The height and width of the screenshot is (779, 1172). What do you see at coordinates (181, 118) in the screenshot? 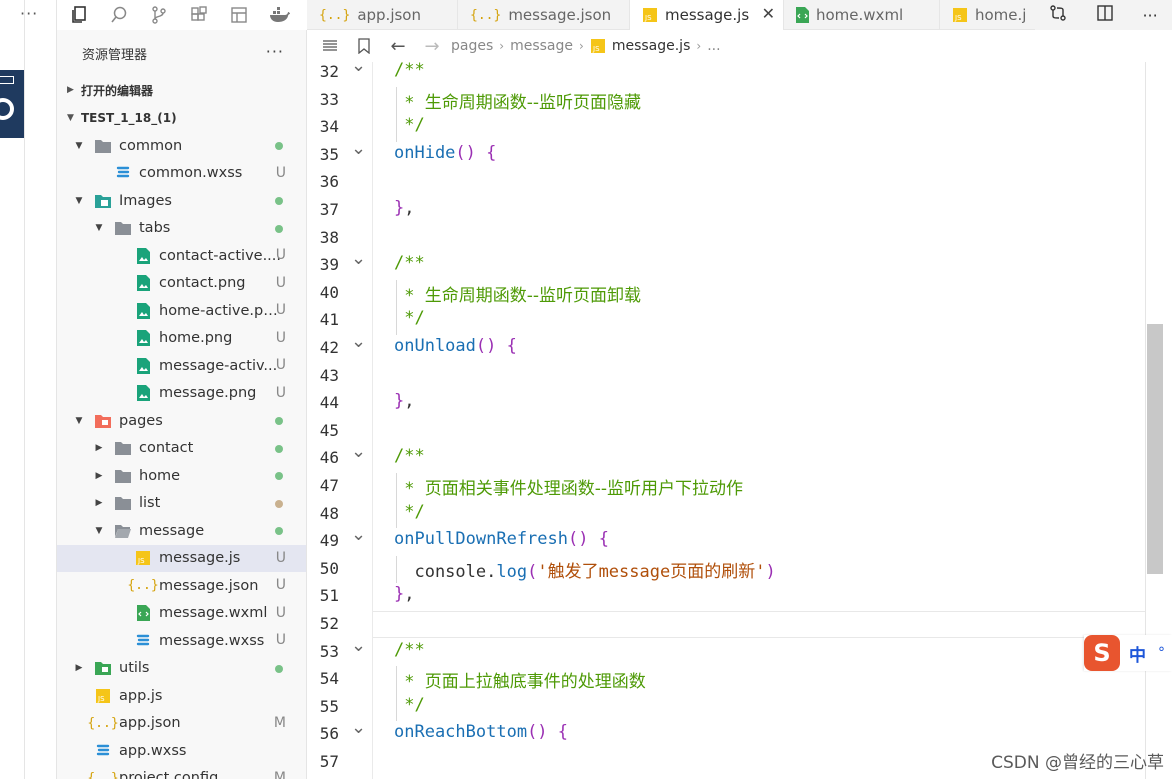
I see `project-section: ▼ TEST_1_18_(1)` at bounding box center [181, 118].